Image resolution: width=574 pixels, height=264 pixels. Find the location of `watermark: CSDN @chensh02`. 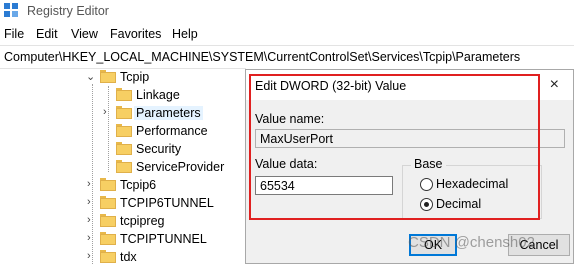

watermark: CSDN @chensh02 is located at coordinates (471, 242).